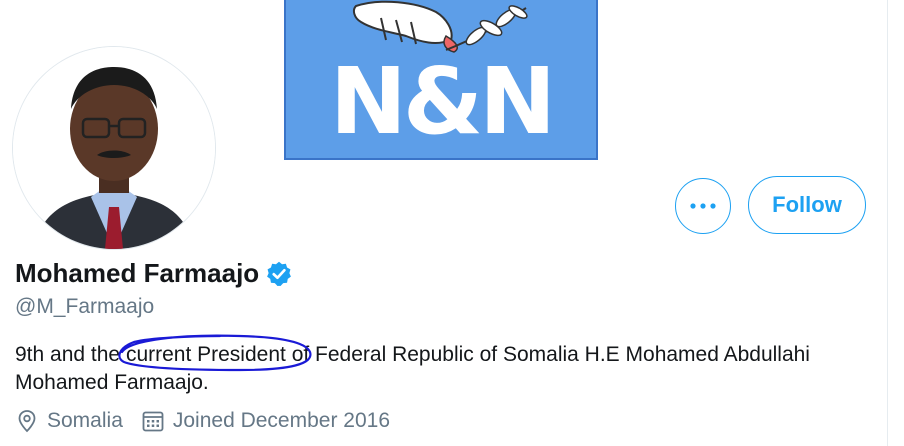 This screenshot has height=446, width=904. Describe the element at coordinates (807, 205) in the screenshot. I see `follow-button: Follow` at that location.